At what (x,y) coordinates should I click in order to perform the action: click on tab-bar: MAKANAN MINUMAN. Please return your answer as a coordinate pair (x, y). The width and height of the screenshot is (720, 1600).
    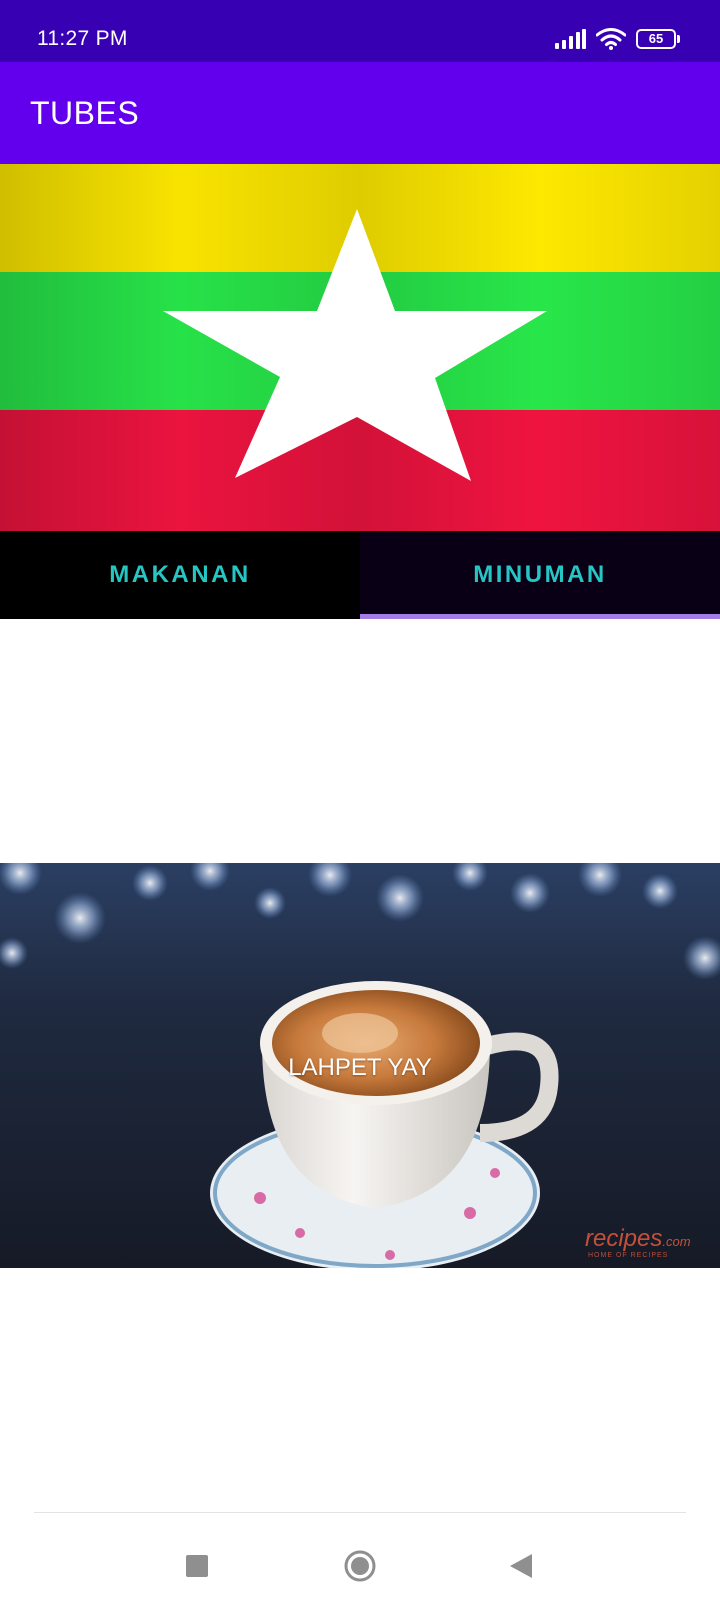
    Looking at the image, I should click on (360, 575).